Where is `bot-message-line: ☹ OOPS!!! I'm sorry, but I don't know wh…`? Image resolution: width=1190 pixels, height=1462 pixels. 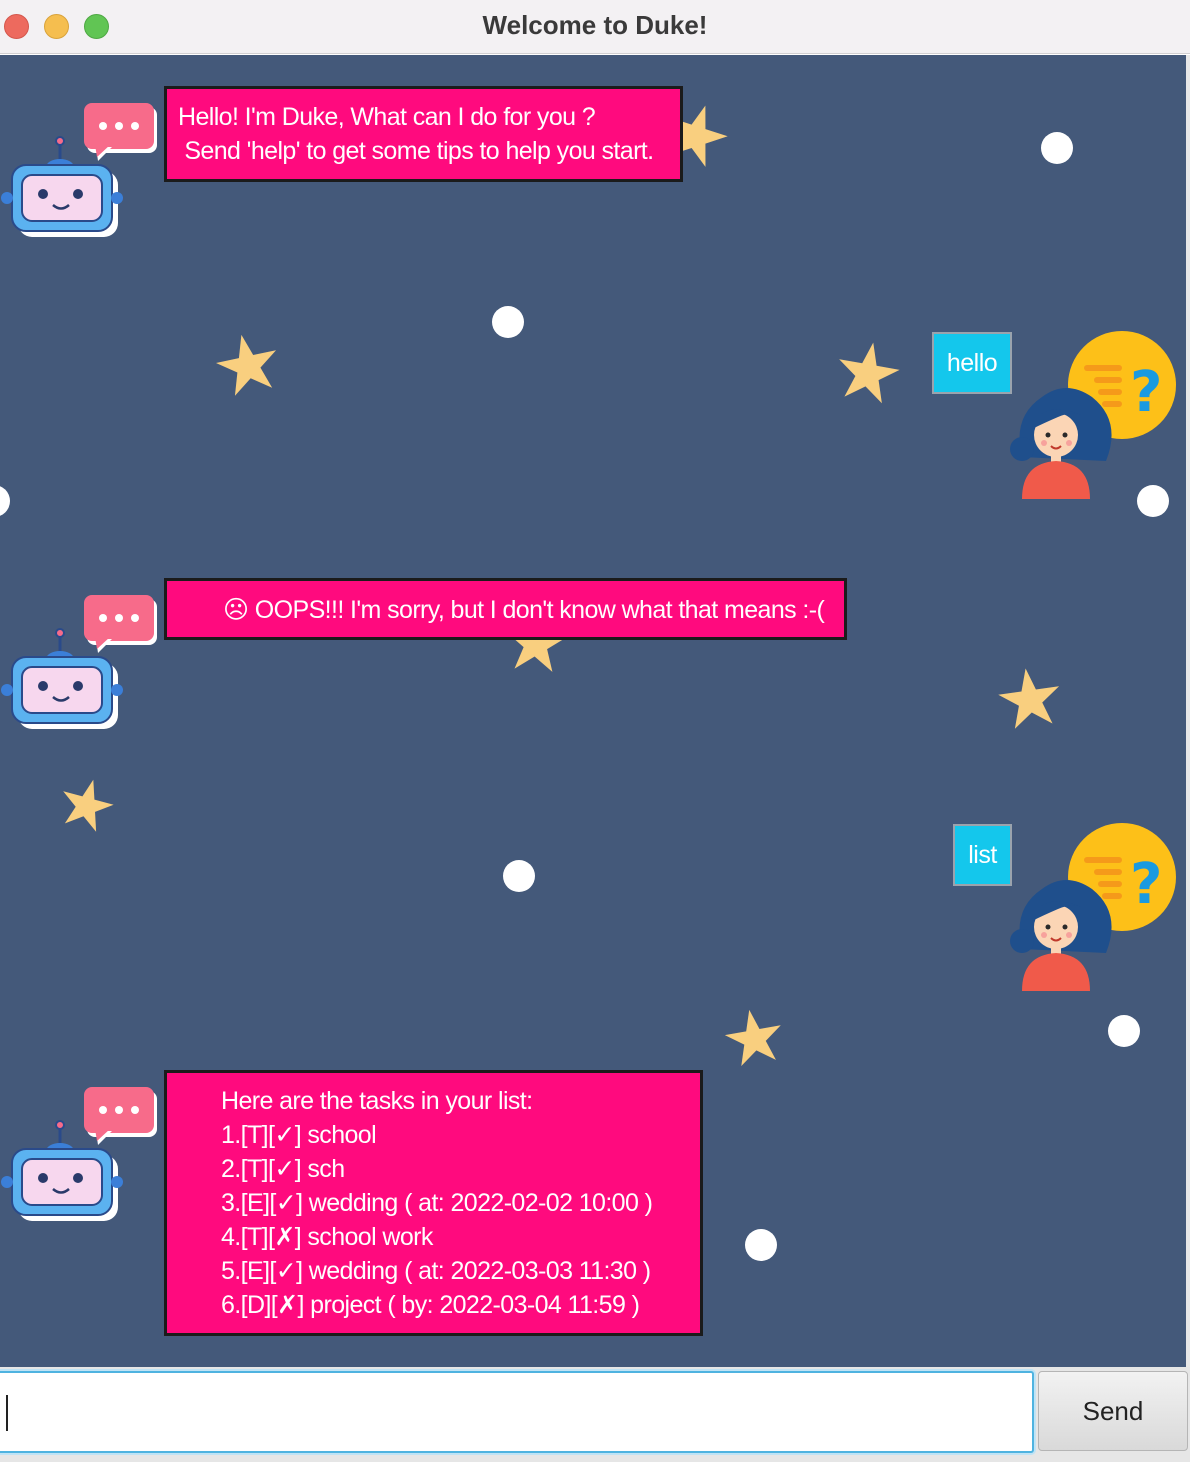 bot-message-line: ☹ OOPS!!! I'm sorry, but I don't know wh… is located at coordinates (524, 610).